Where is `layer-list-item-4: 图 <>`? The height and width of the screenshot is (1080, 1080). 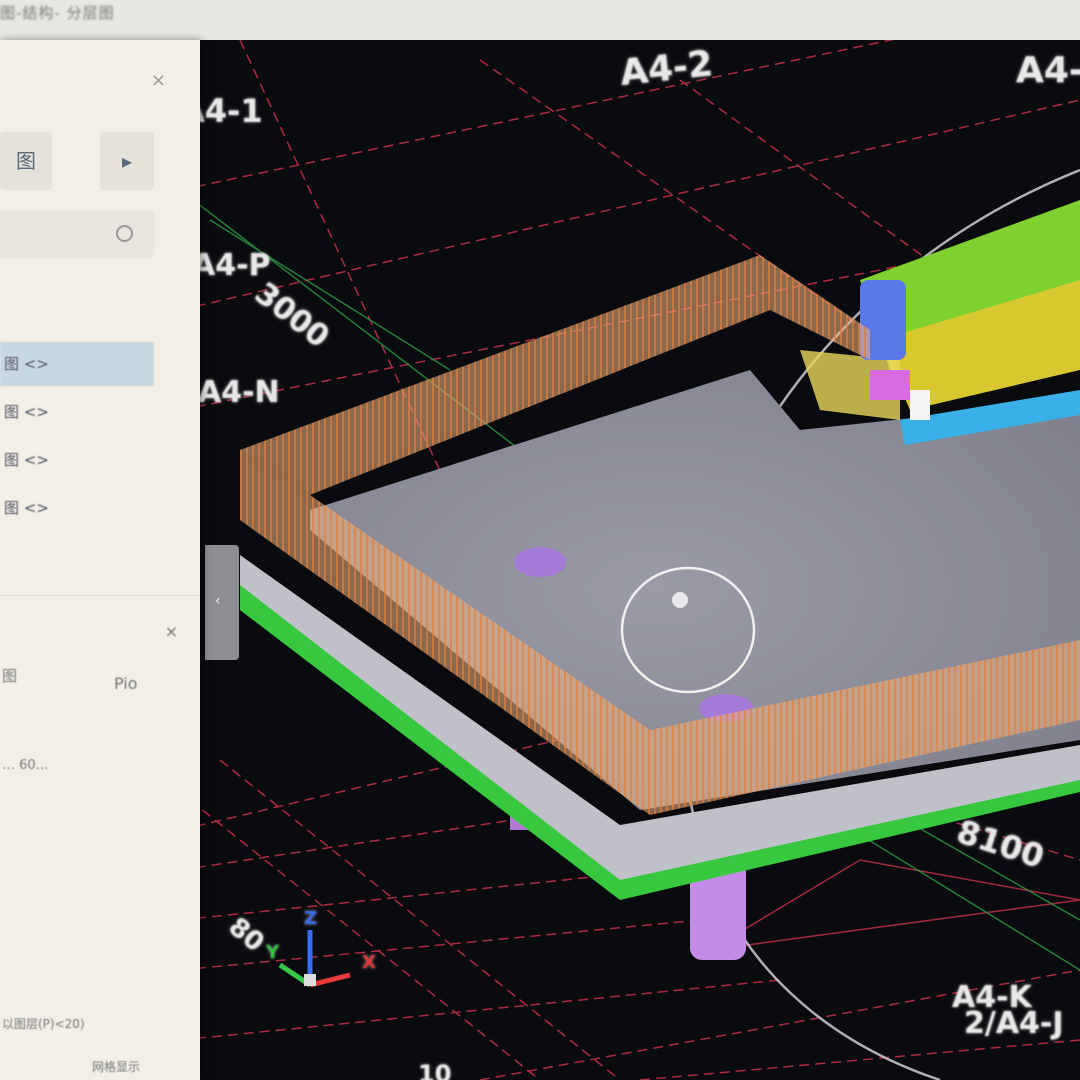
layer-list-item-4: 图 <> is located at coordinates (77, 508).